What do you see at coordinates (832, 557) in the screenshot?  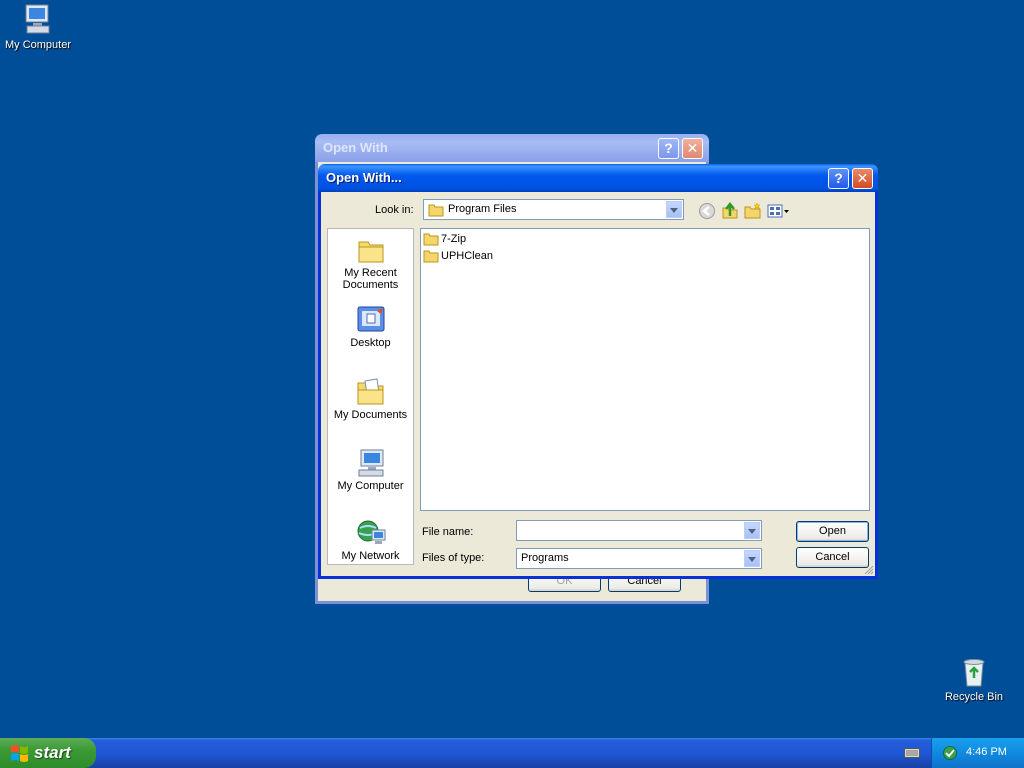 I see `cancel-button: Cancel` at bounding box center [832, 557].